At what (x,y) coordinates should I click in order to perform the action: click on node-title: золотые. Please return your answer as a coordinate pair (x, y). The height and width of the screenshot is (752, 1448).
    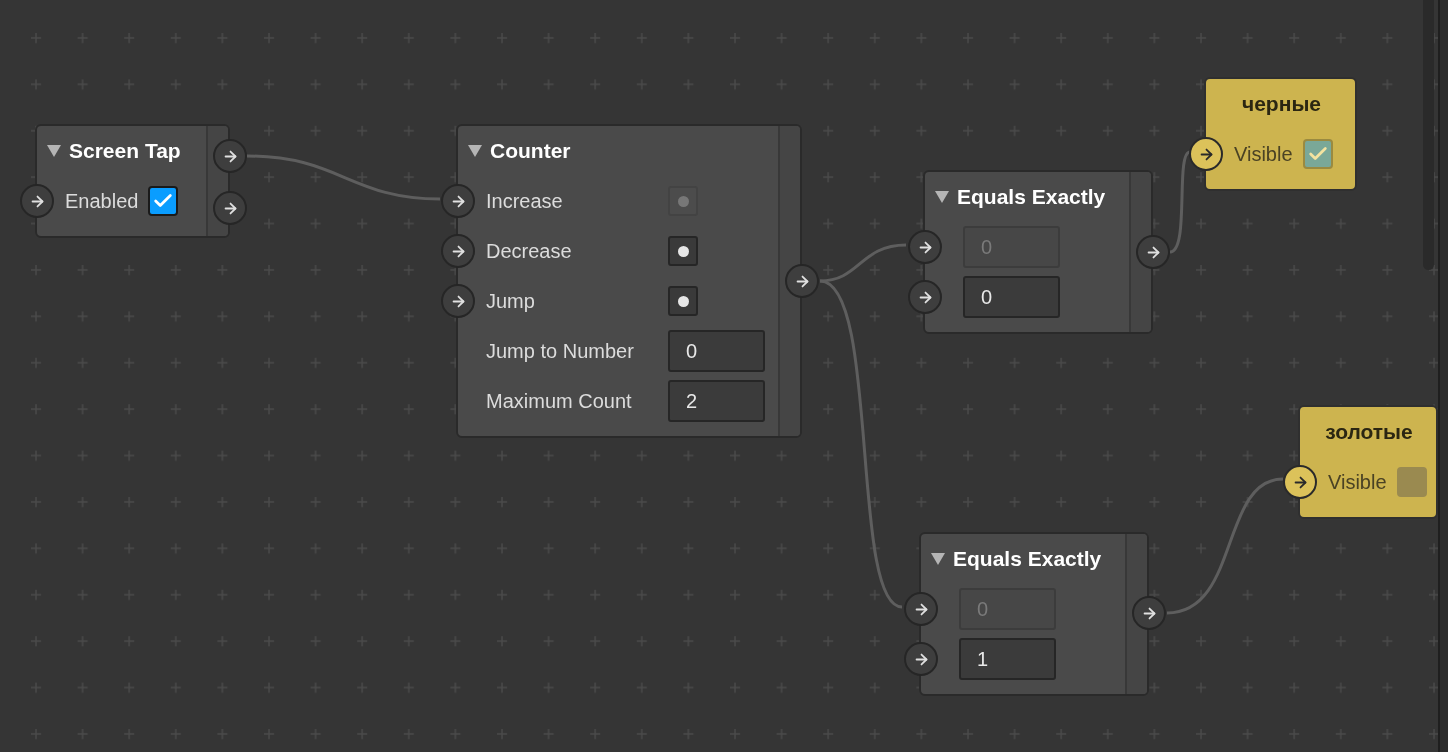
    Looking at the image, I should click on (1369, 432).